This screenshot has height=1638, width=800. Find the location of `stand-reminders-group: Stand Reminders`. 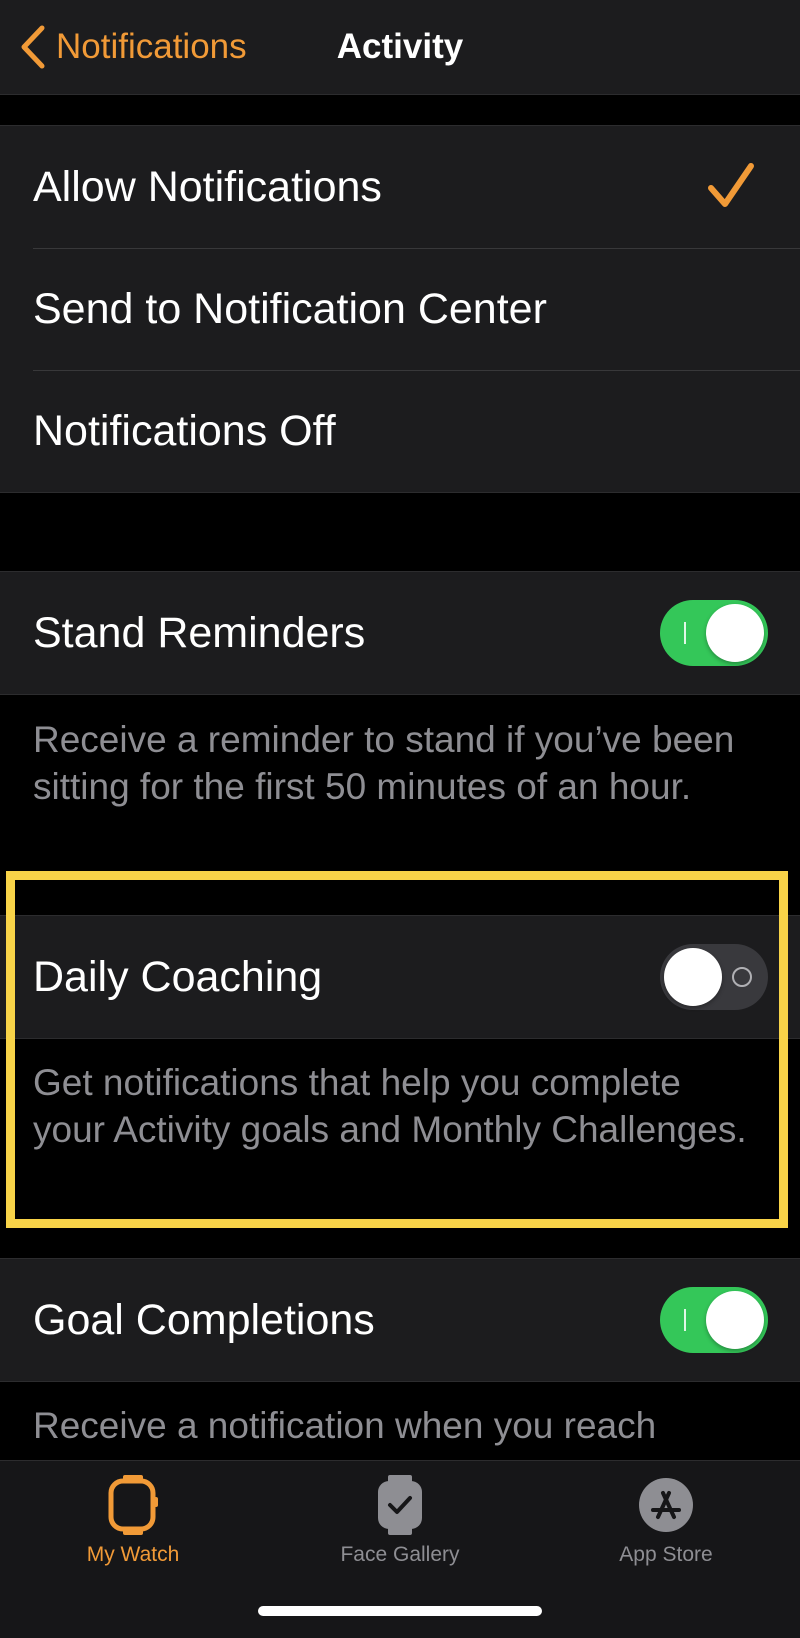

stand-reminders-group: Stand Reminders is located at coordinates (400, 633).